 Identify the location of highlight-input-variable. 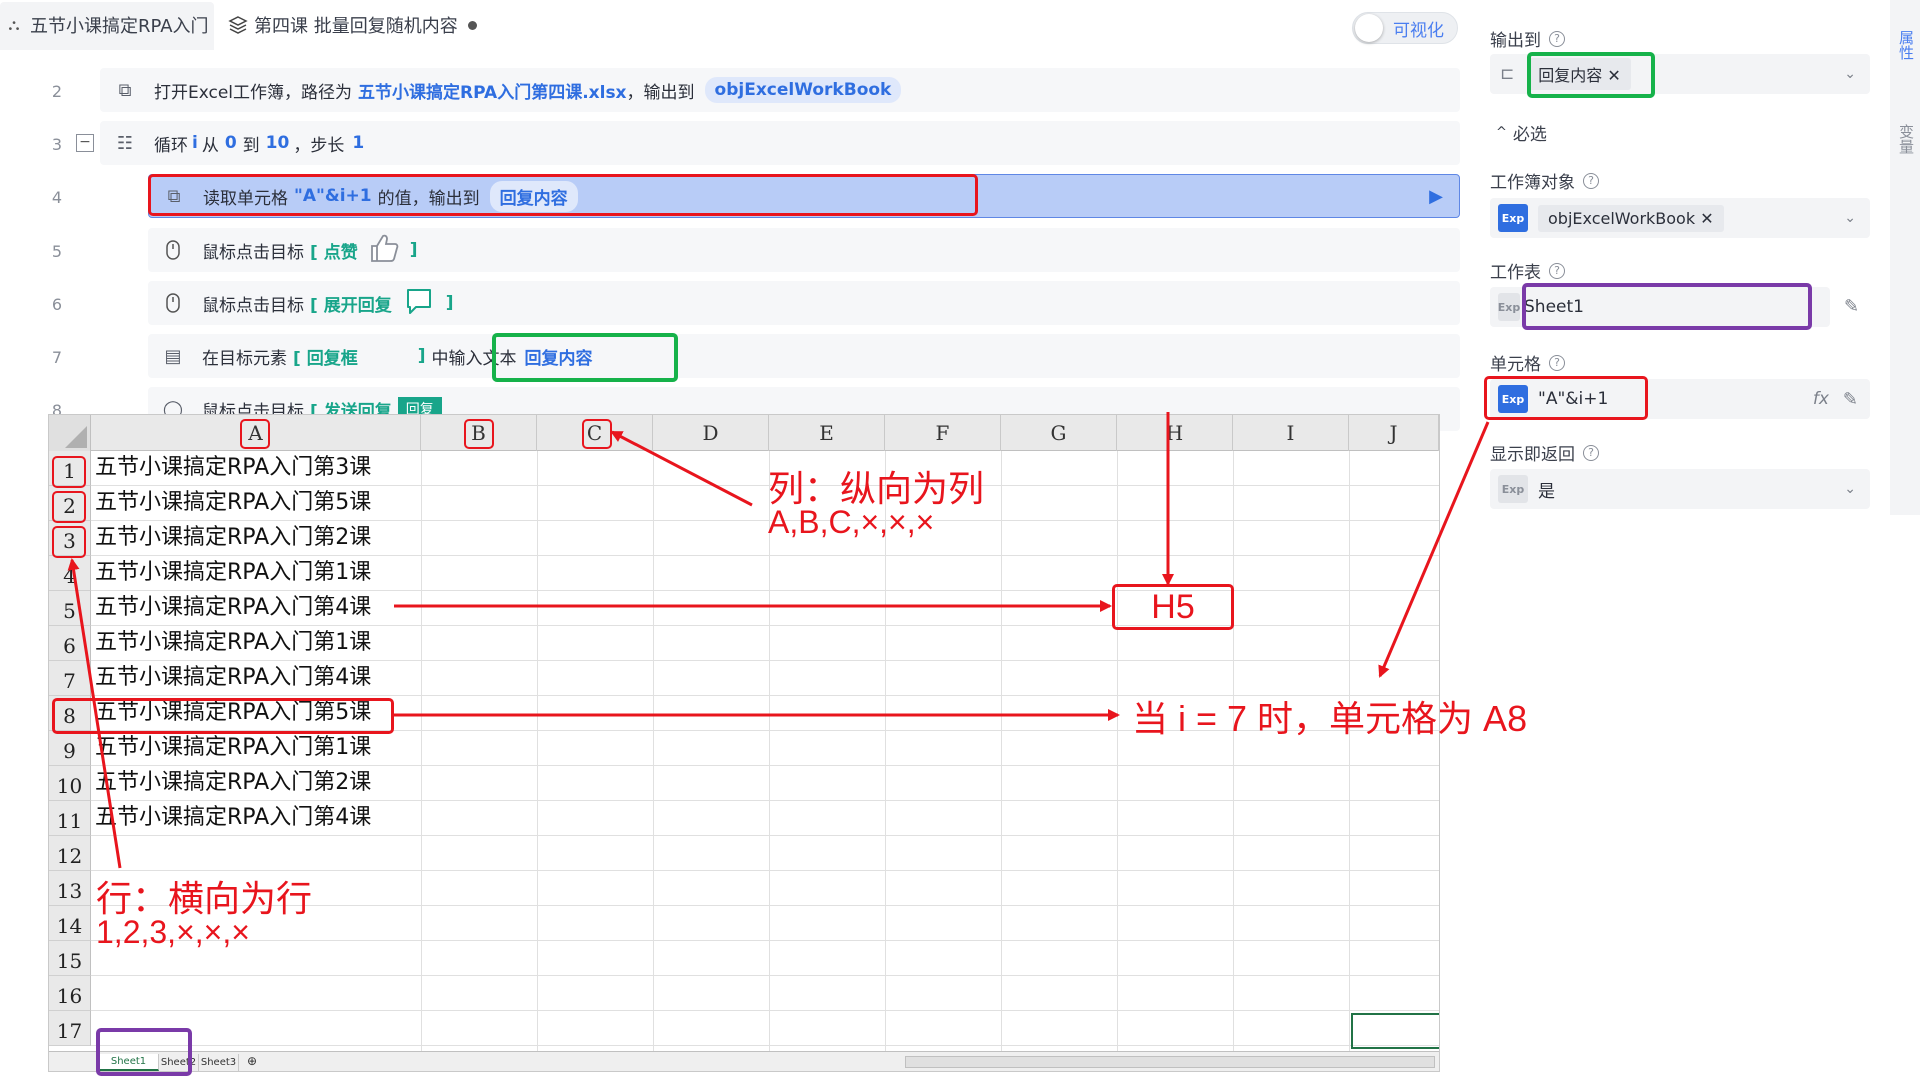
(585, 357).